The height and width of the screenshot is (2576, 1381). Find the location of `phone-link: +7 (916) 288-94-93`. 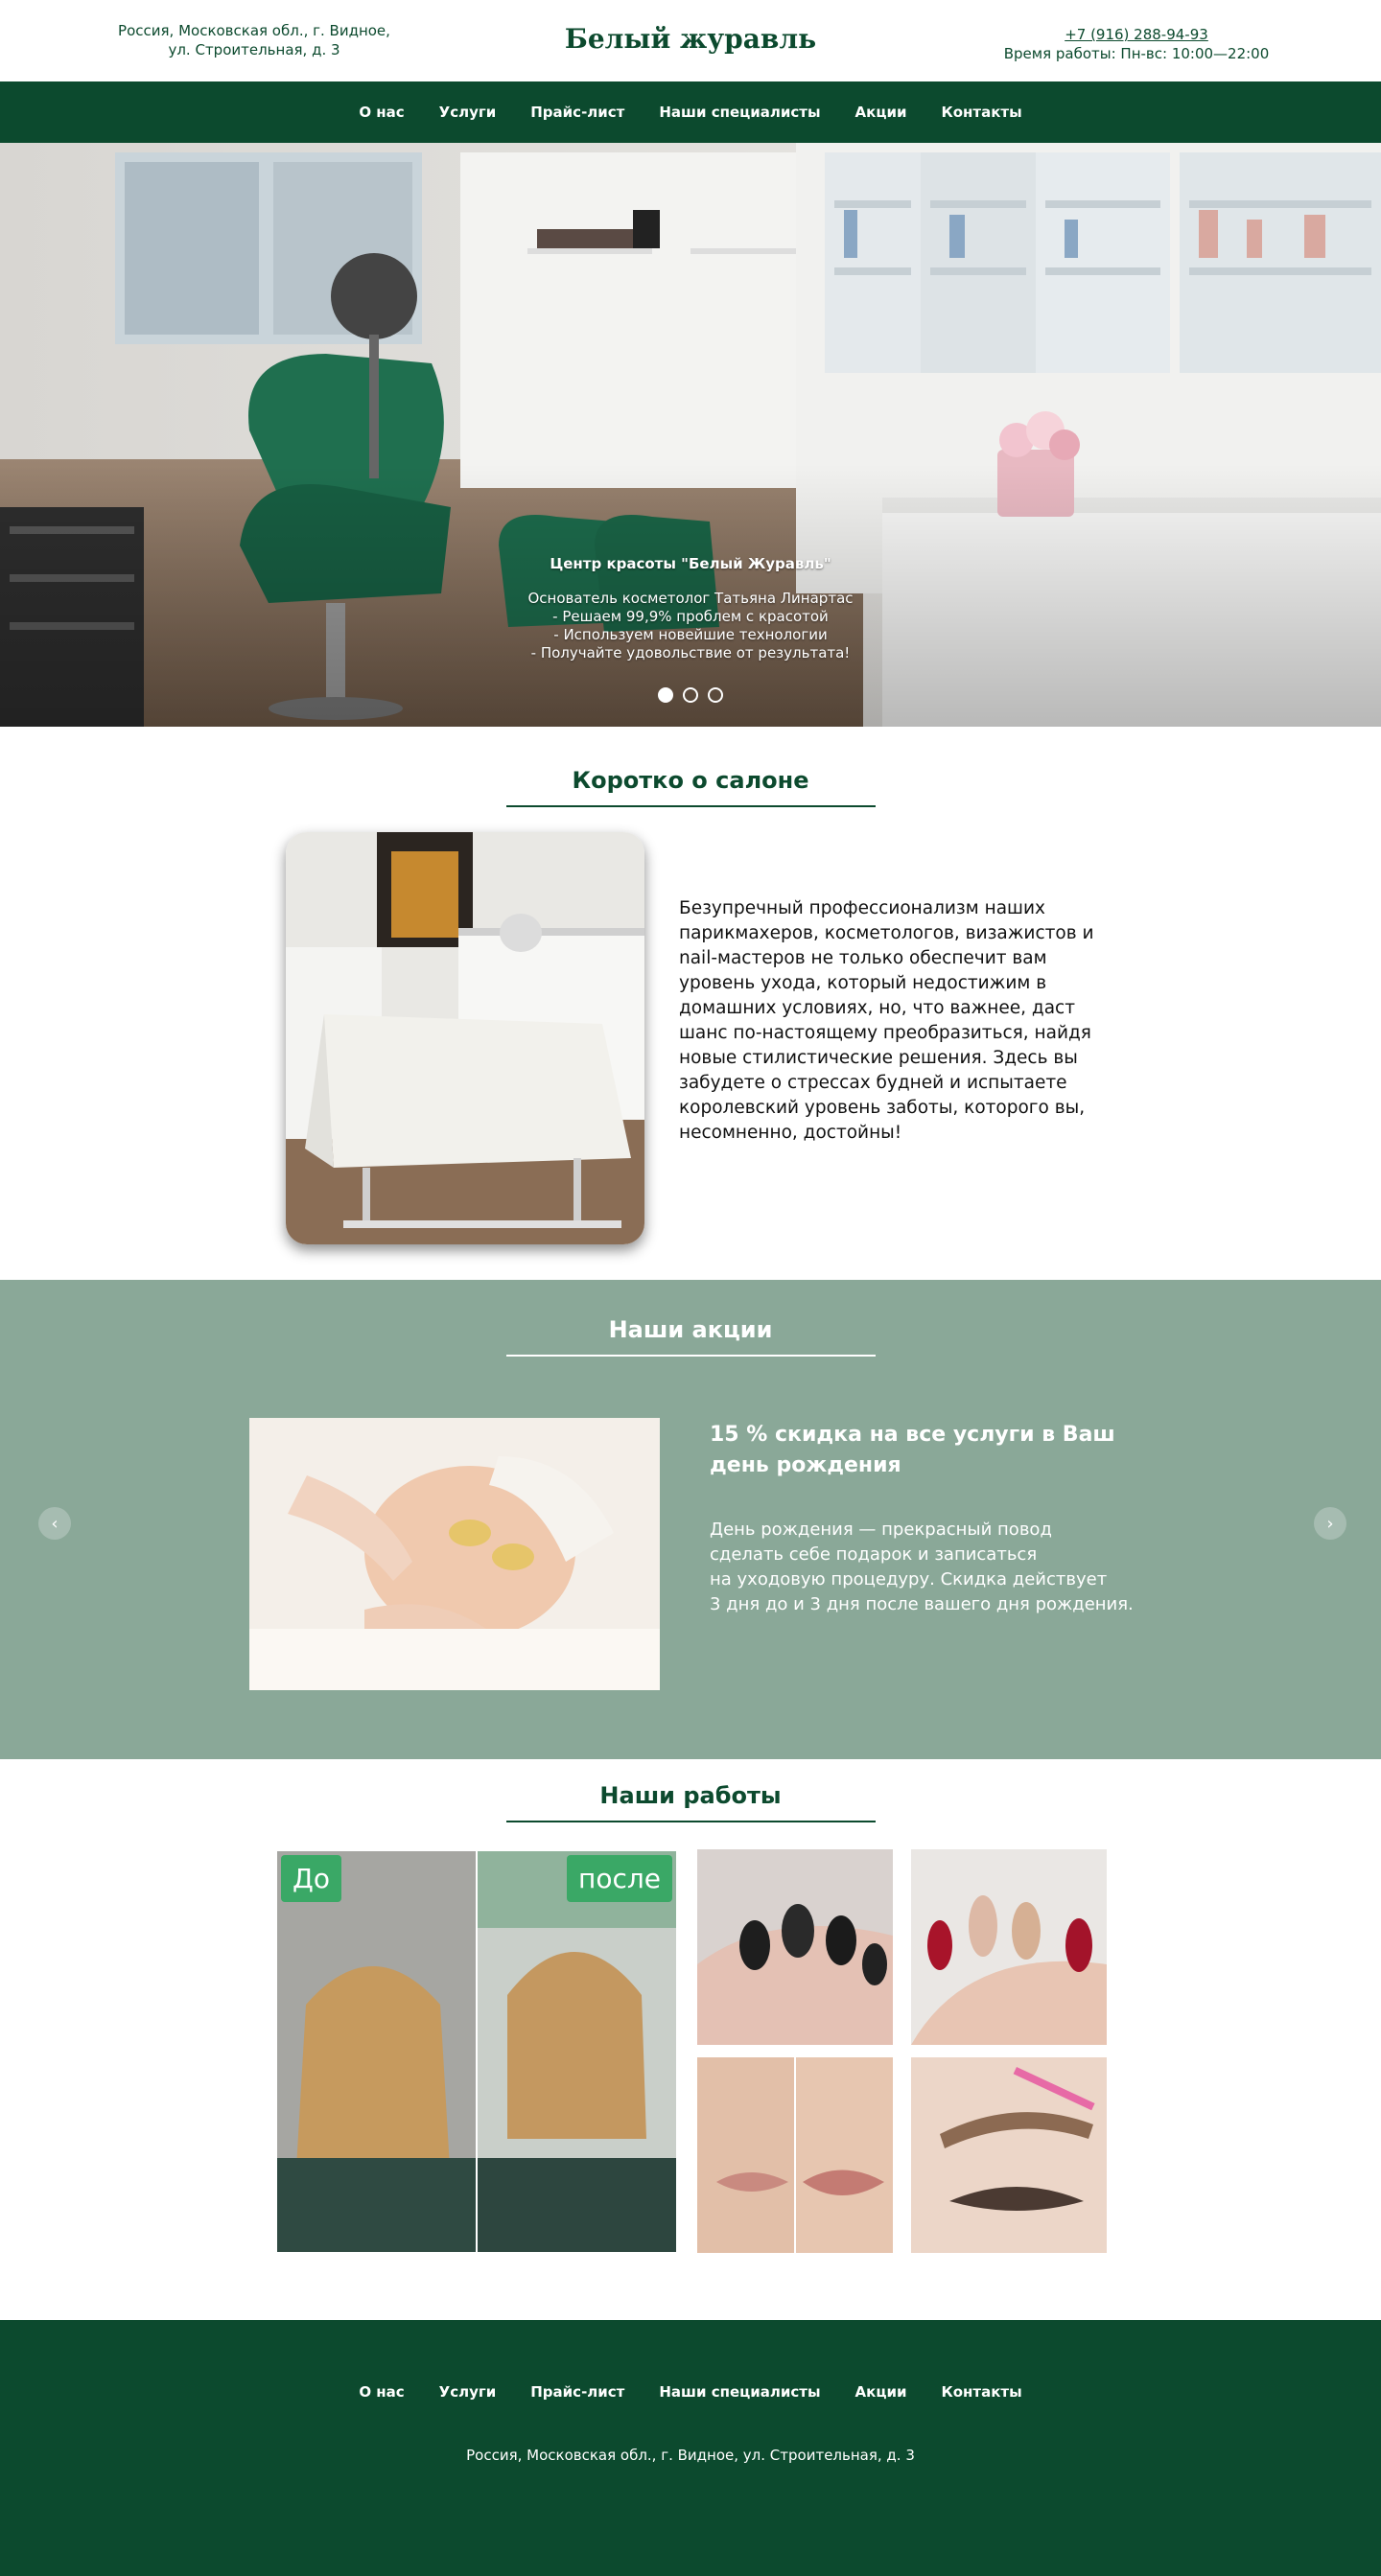

phone-link: +7 (916) 288-94-93 is located at coordinates (1136, 34).